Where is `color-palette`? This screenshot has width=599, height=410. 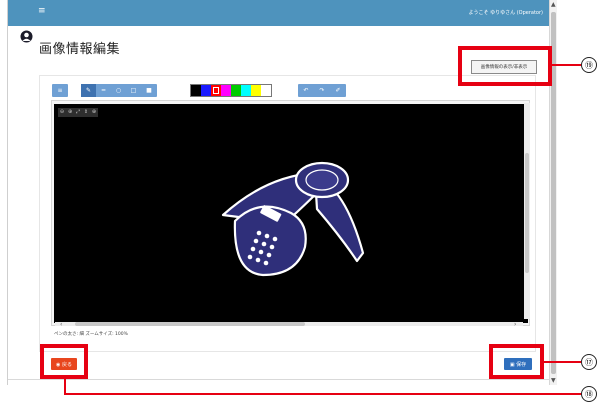 color-palette is located at coordinates (231, 90).